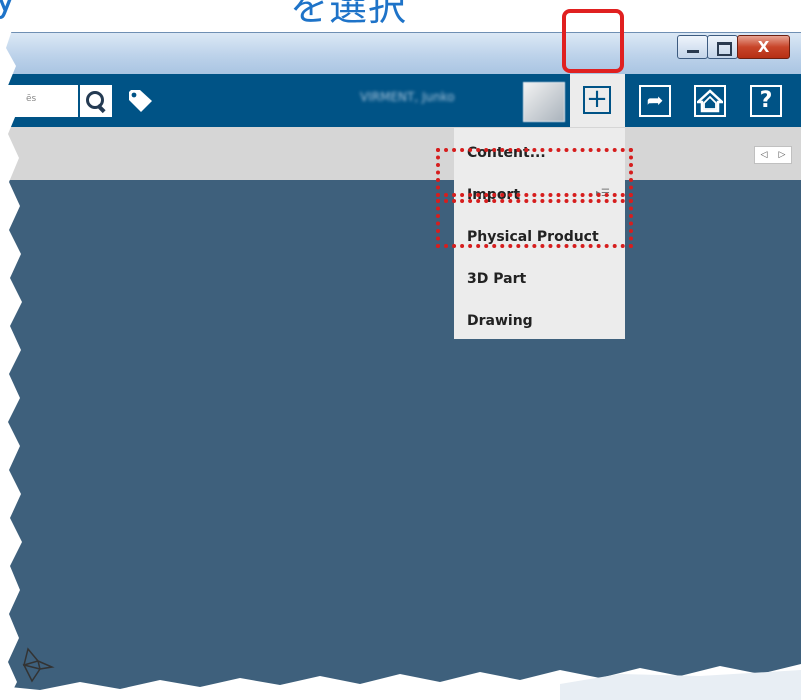  I want to click on heading-right-text: を選択, so click(349, 14).